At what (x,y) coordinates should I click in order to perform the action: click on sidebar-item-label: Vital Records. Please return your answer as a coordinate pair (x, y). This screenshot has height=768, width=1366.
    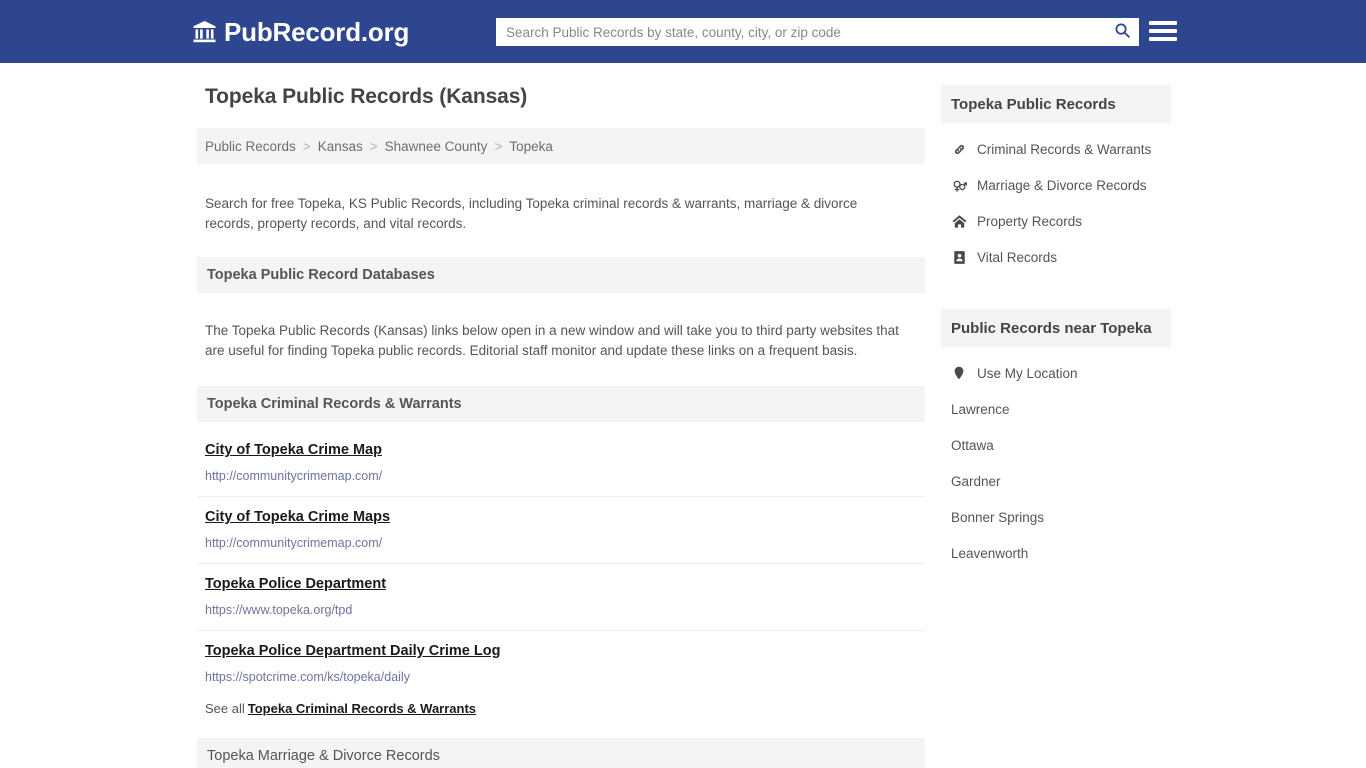
    Looking at the image, I should click on (1017, 257).